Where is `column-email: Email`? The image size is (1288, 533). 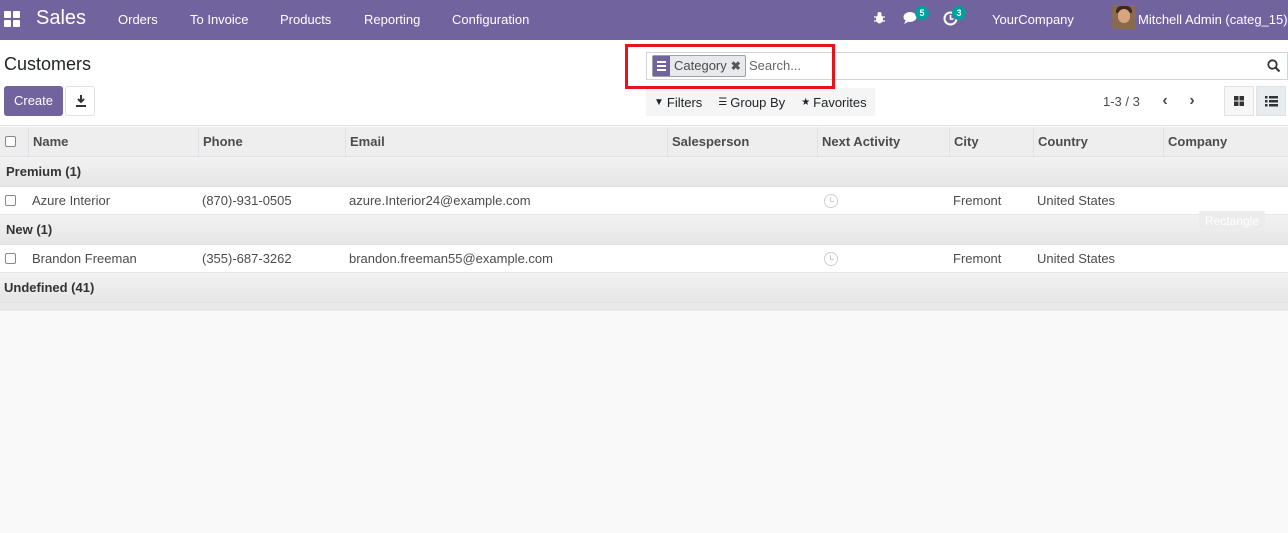
column-email: Email is located at coordinates (506, 142).